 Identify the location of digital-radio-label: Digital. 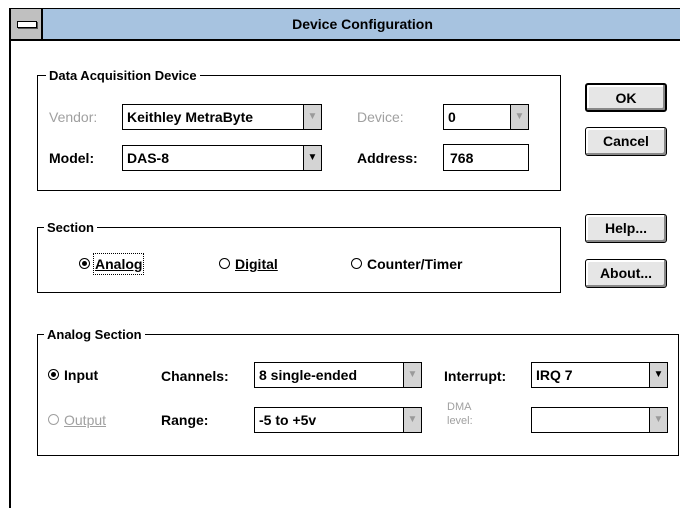
(256, 264).